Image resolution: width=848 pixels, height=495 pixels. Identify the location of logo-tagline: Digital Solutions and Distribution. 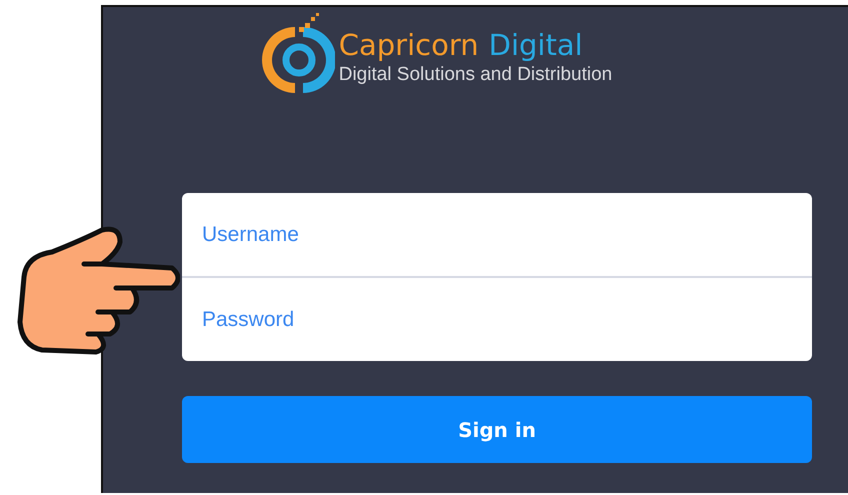
(475, 75).